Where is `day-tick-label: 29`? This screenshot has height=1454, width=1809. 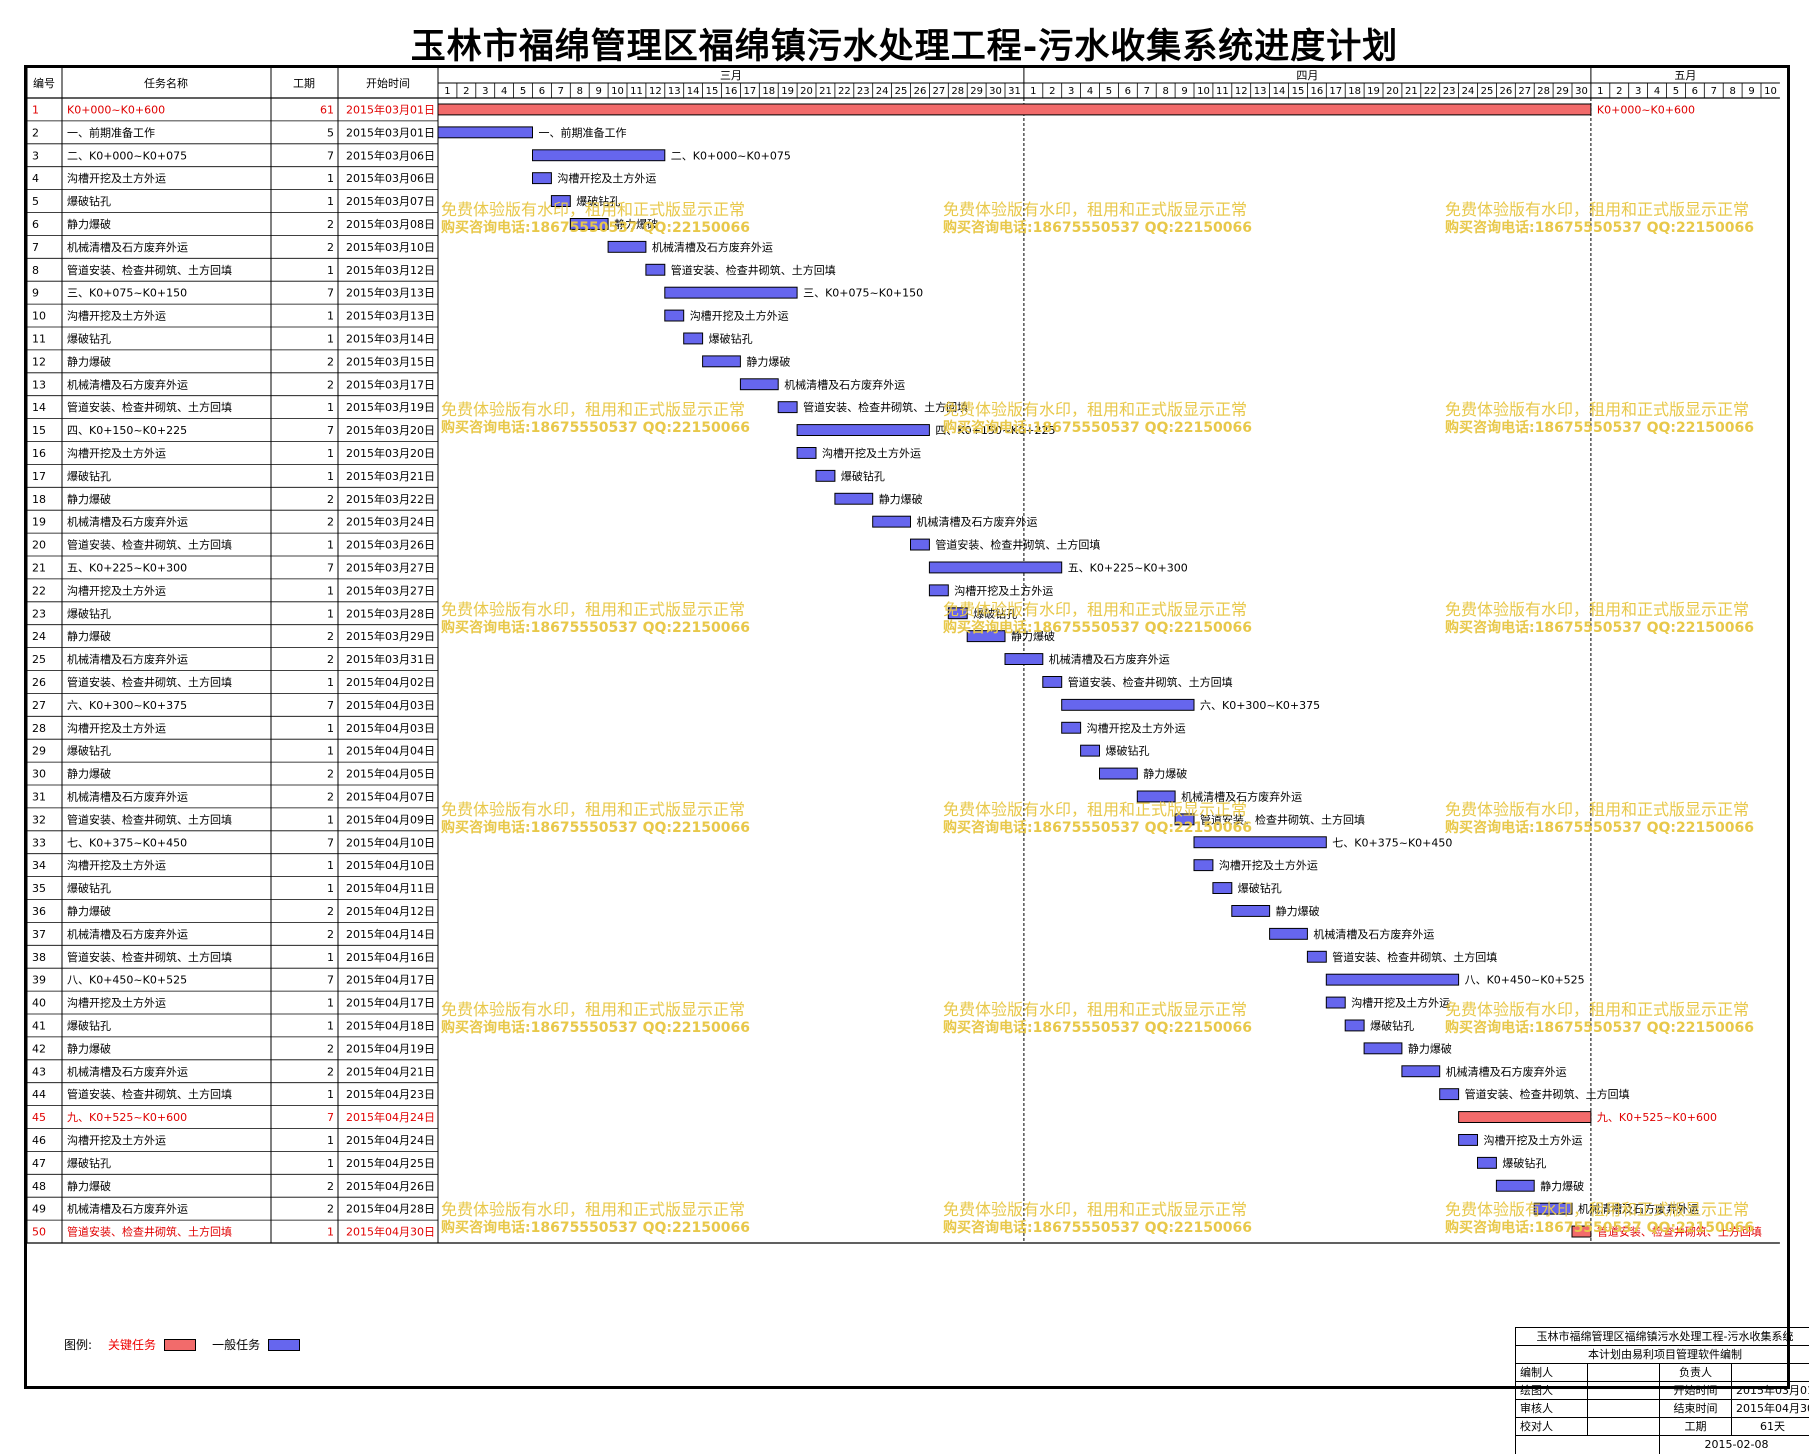
day-tick-label: 29 is located at coordinates (976, 91).